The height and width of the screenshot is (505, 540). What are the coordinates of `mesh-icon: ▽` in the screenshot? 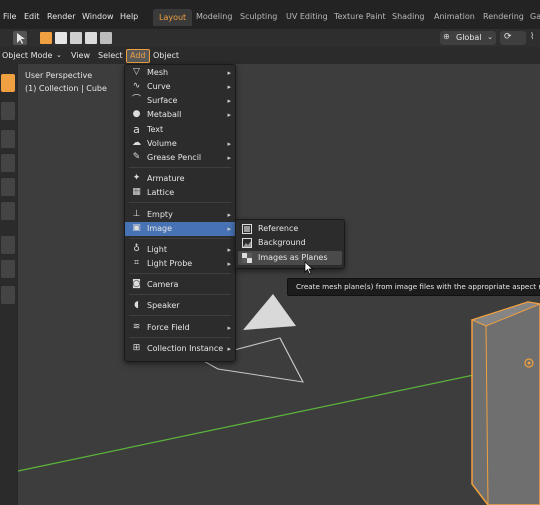 It's located at (136, 72).